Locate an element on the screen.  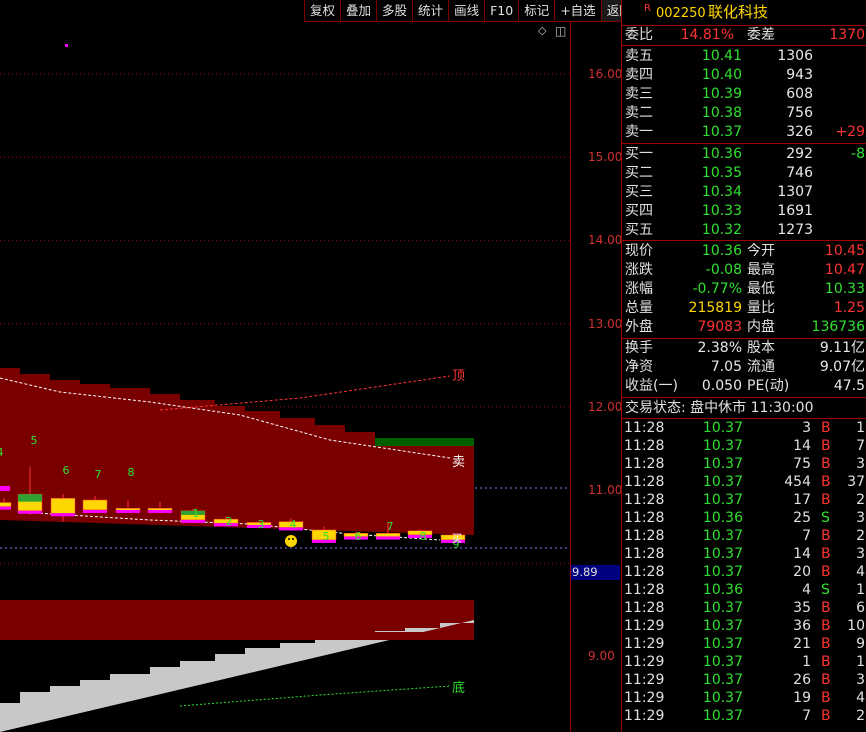
bid-label: 买四 is located at coordinates (639, 211).